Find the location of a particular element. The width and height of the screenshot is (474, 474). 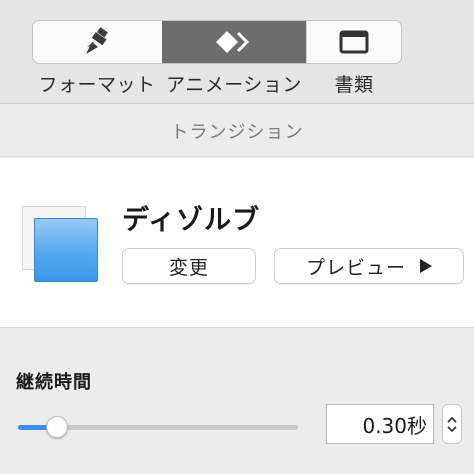

thumbnail-front-slide is located at coordinates (66, 250).